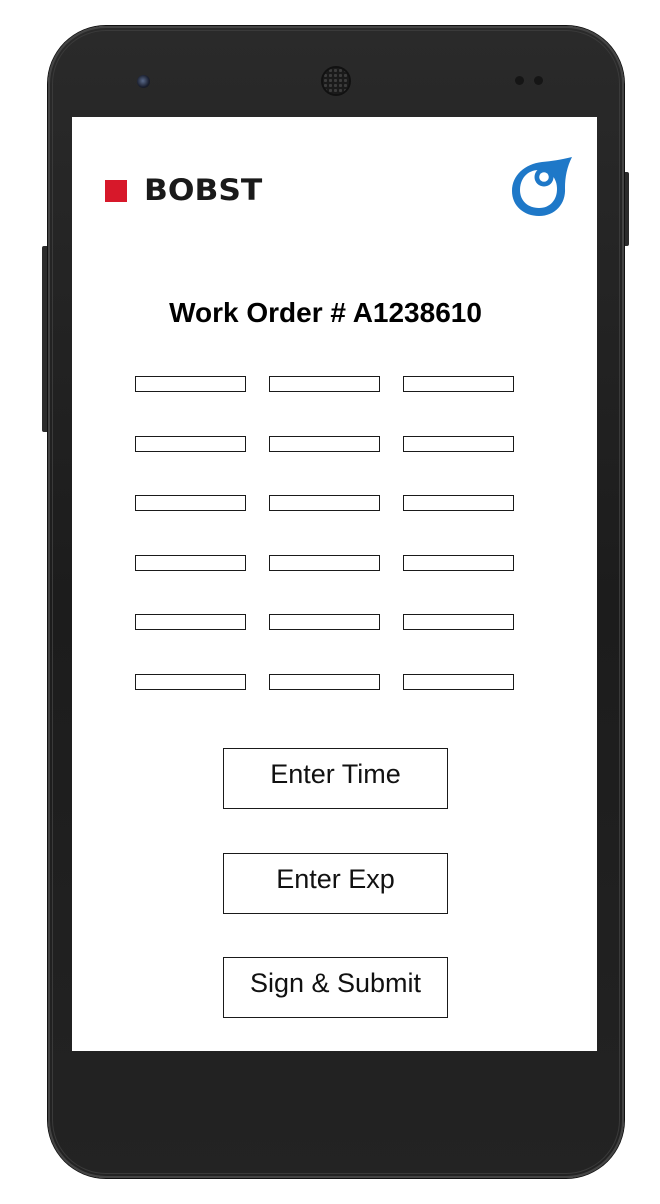 Image resolution: width=660 pixels, height=1204 pixels. Describe the element at coordinates (336, 81) in the screenshot. I see `speaker-grille` at that location.